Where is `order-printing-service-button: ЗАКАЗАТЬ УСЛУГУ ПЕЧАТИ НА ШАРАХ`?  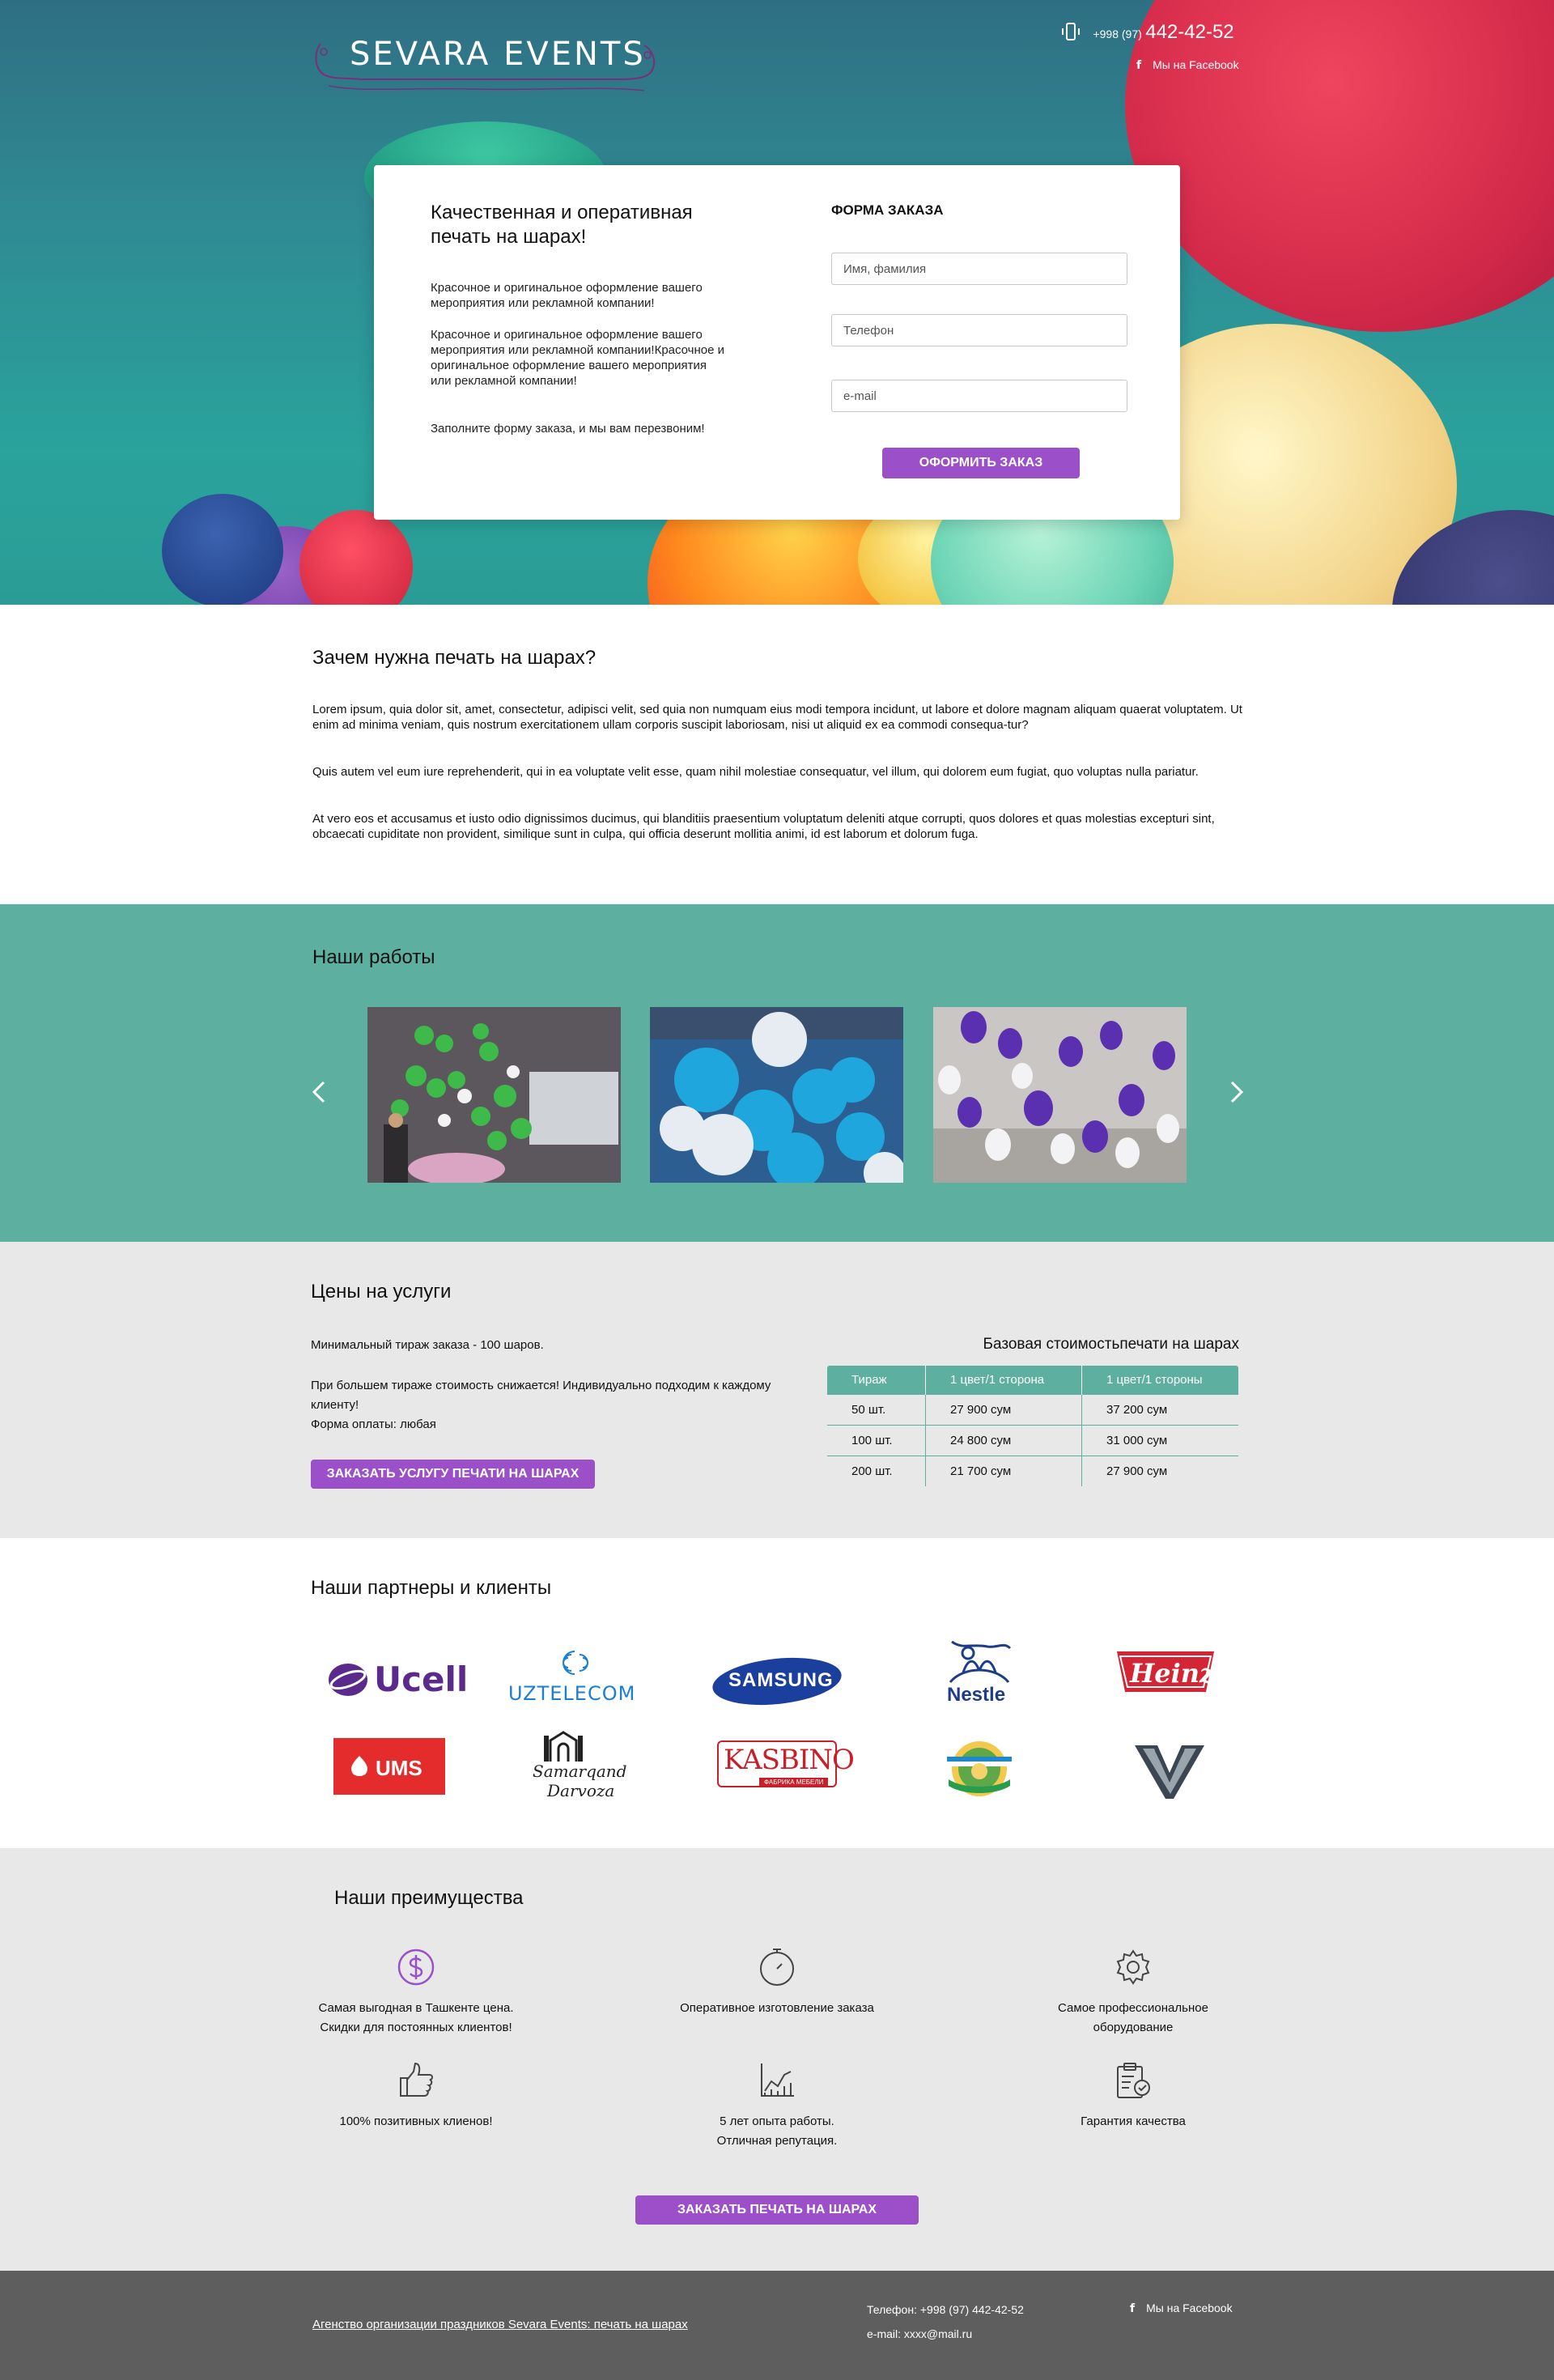 order-printing-service-button: ЗАКАЗАТЬ УСЛУГУ ПЕЧАТИ НА ШАРАХ is located at coordinates (453, 1474).